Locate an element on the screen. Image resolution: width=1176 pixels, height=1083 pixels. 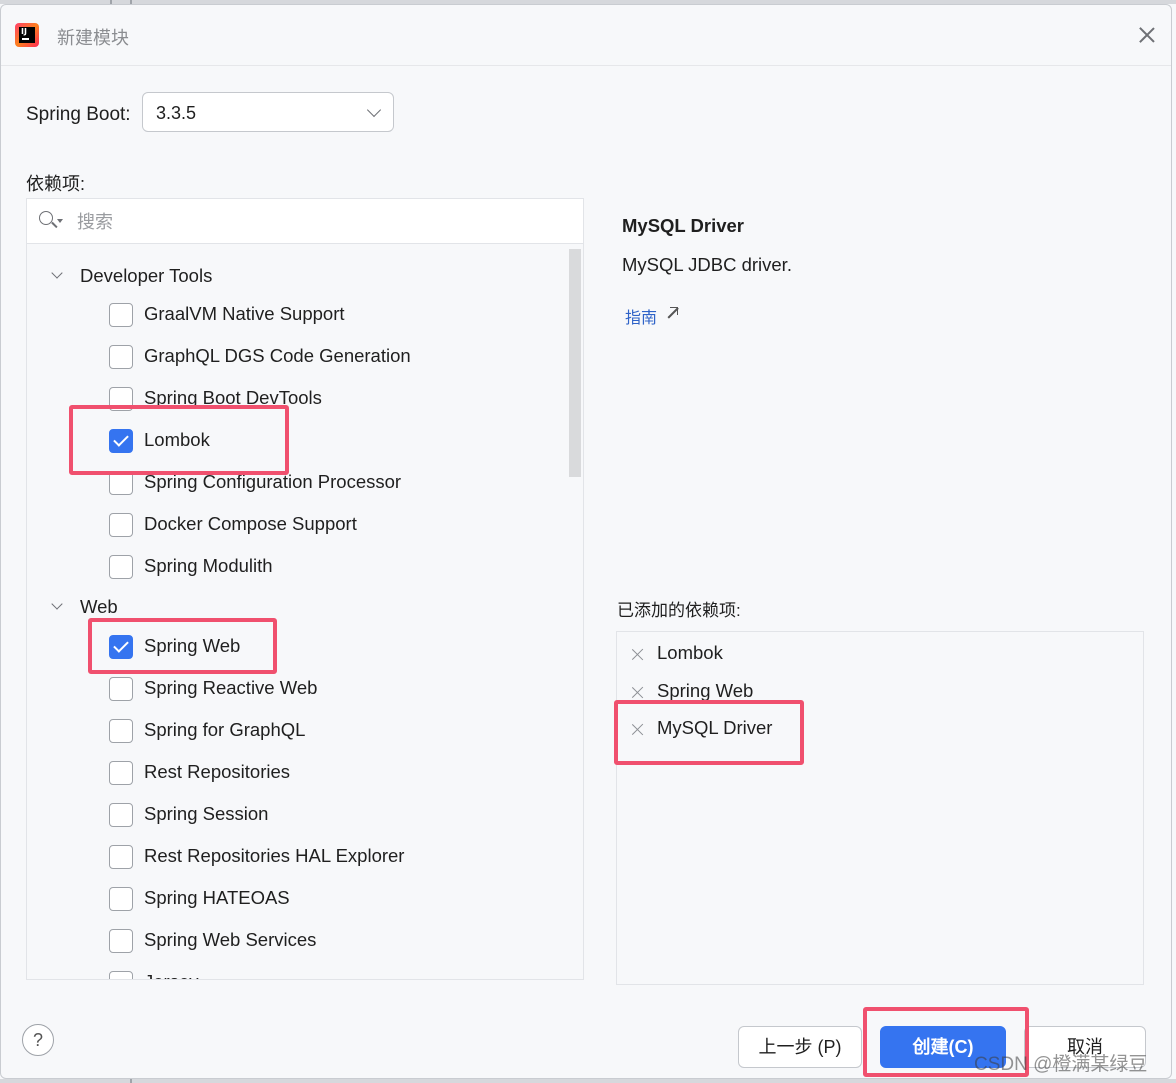
close-icon is located at coordinates (1147, 35).